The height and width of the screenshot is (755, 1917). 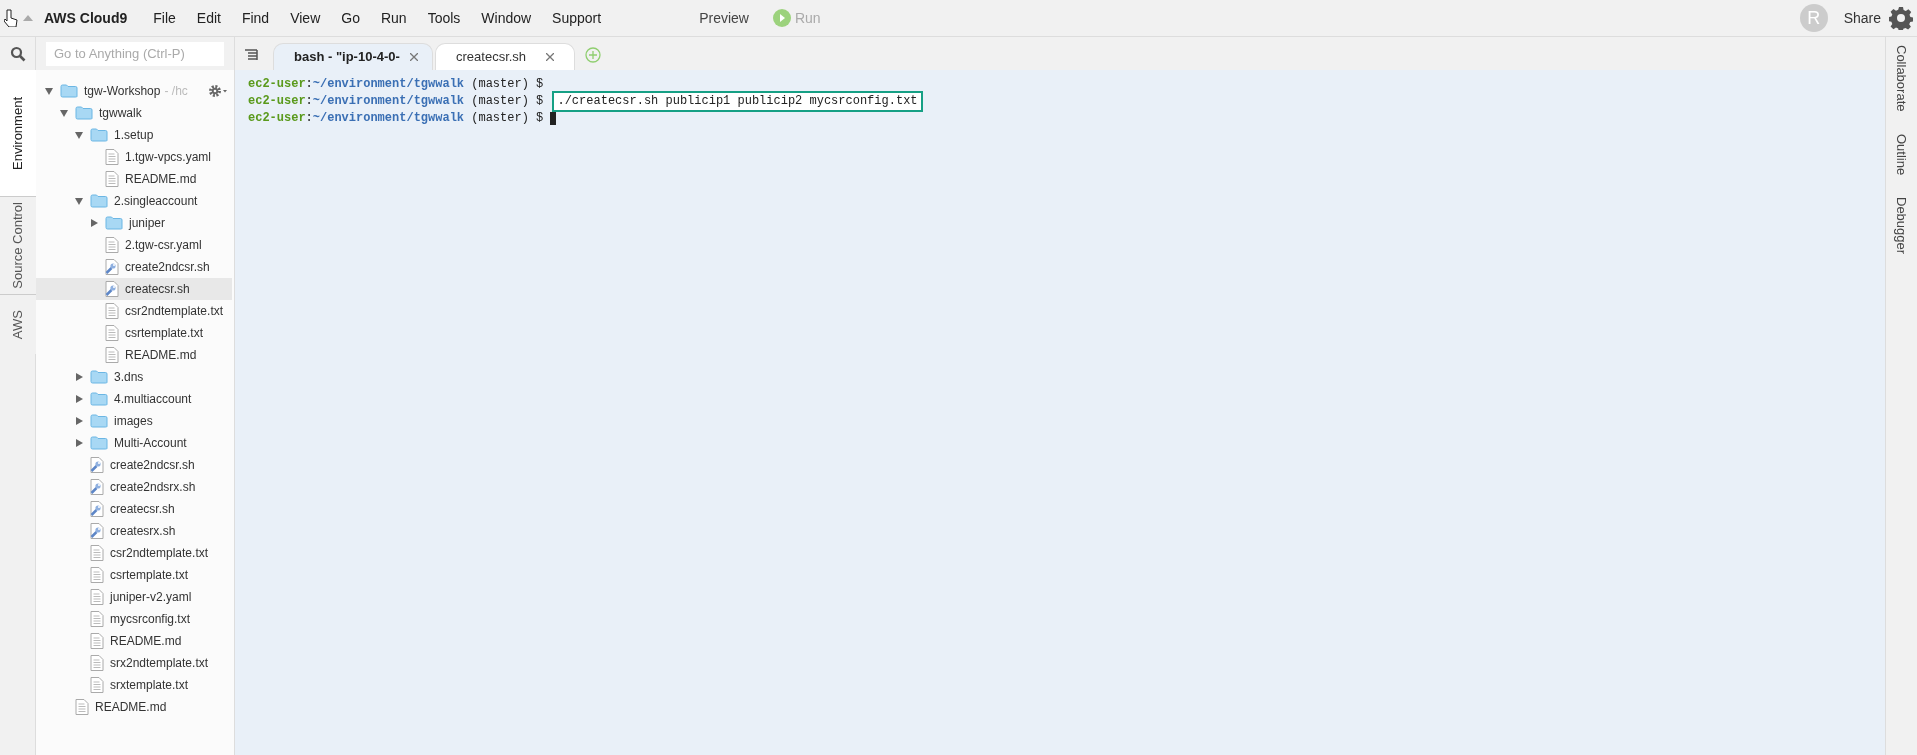 I want to click on file-name: images, so click(x=133, y=421).